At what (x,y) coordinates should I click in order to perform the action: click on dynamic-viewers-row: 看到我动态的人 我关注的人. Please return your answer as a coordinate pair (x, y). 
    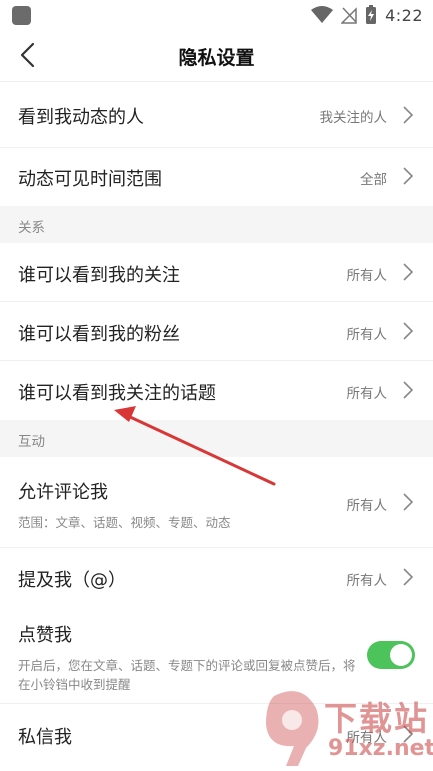
    Looking at the image, I should click on (216, 115).